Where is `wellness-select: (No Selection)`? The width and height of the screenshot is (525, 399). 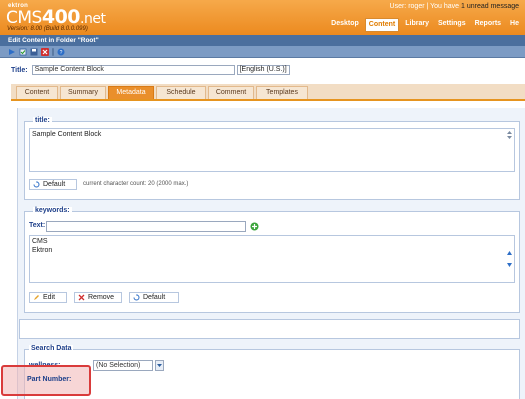
wellness-select: (No Selection) is located at coordinates (123, 365).